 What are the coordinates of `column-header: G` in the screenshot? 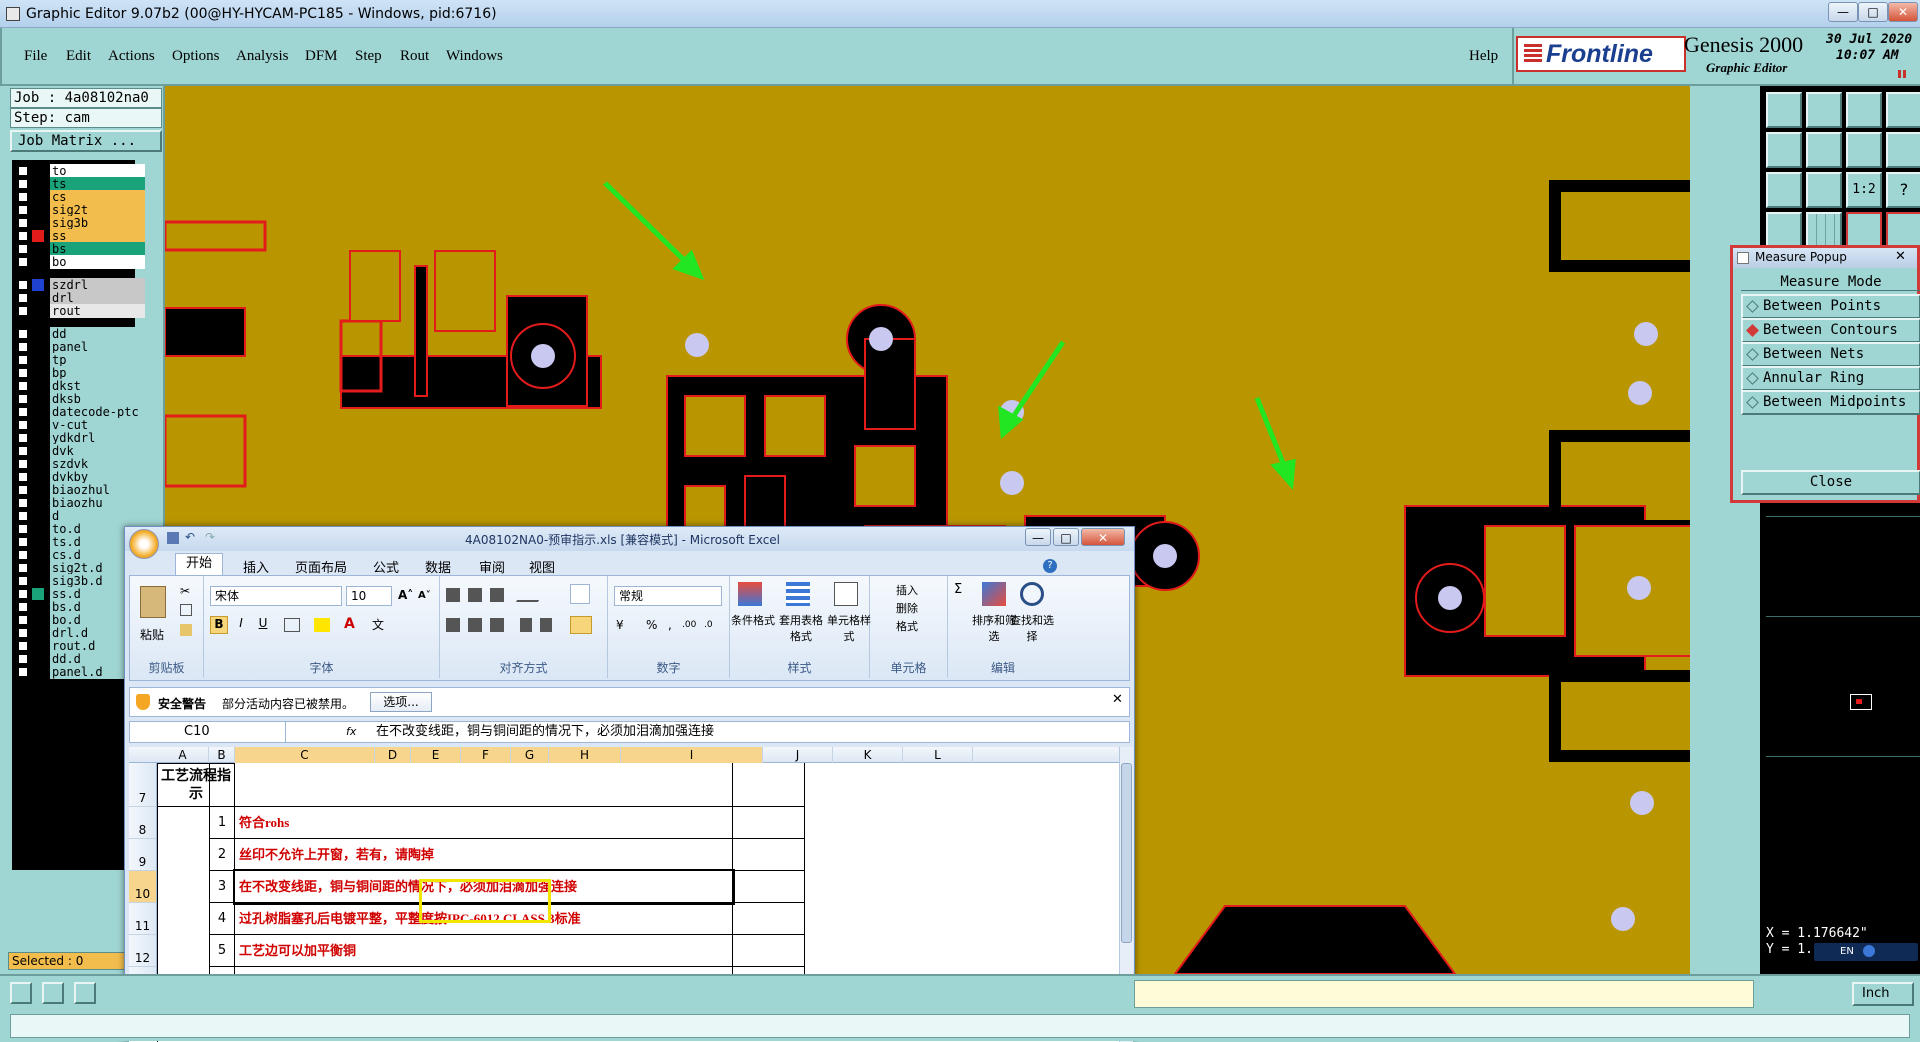 It's located at (530, 755).